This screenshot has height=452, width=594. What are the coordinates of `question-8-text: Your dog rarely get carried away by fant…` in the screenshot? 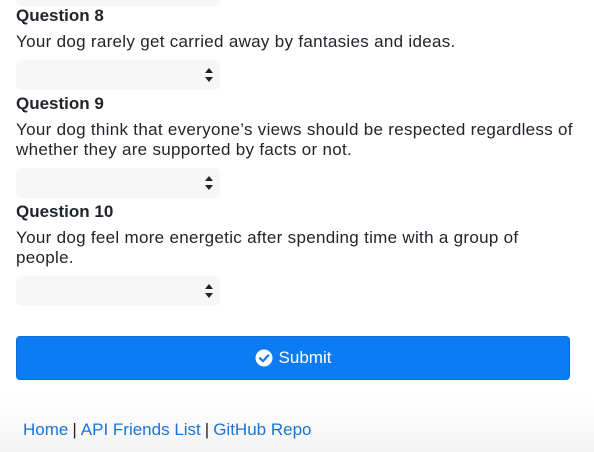 It's located at (236, 41).